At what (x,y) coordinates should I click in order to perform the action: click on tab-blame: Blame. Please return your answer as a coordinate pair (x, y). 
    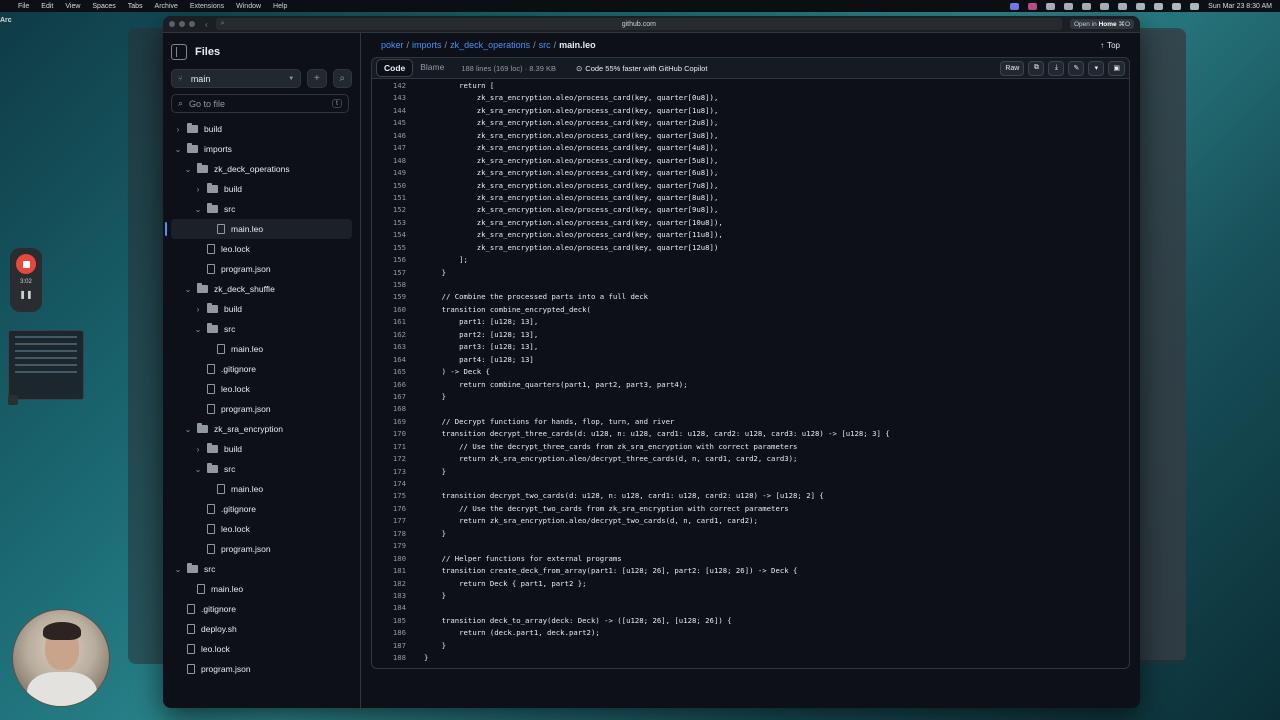
    Looking at the image, I should click on (432, 68).